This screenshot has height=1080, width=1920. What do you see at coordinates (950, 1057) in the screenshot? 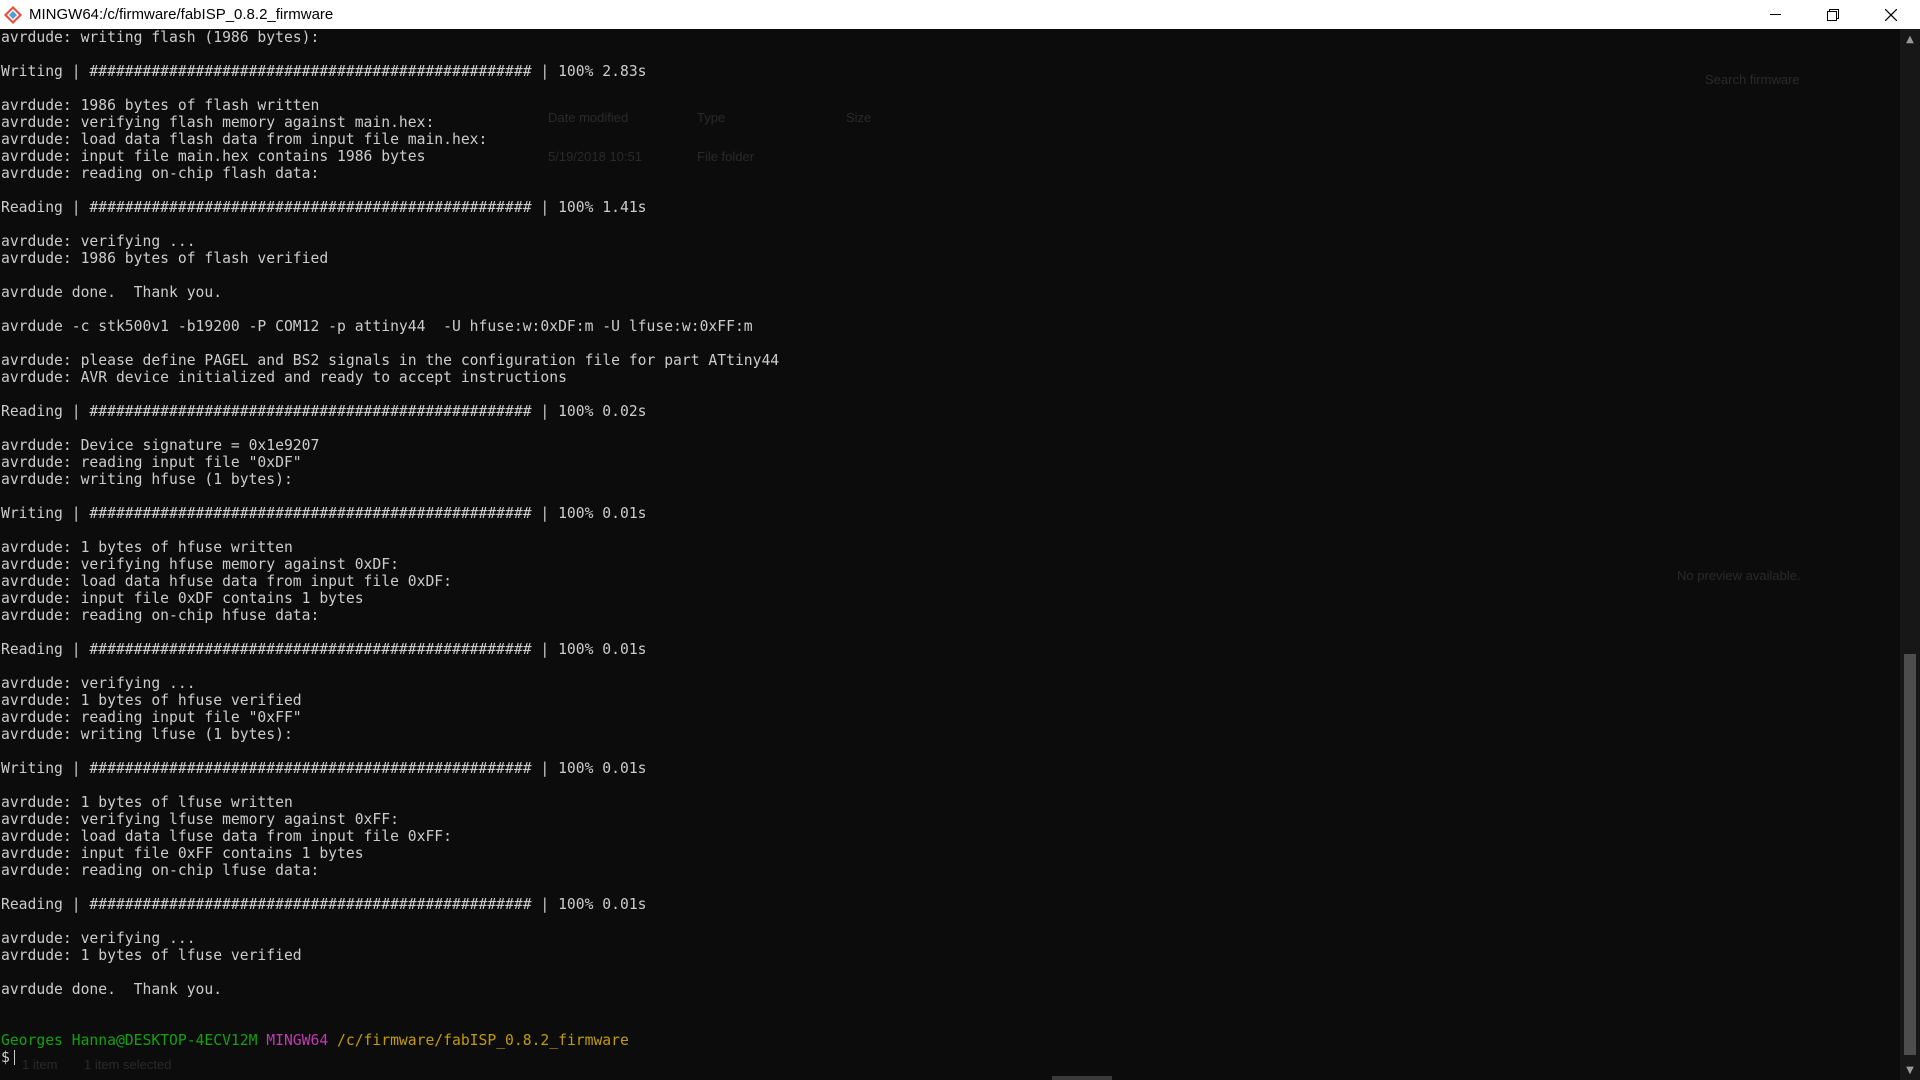
I see `command-input-line: $` at bounding box center [950, 1057].